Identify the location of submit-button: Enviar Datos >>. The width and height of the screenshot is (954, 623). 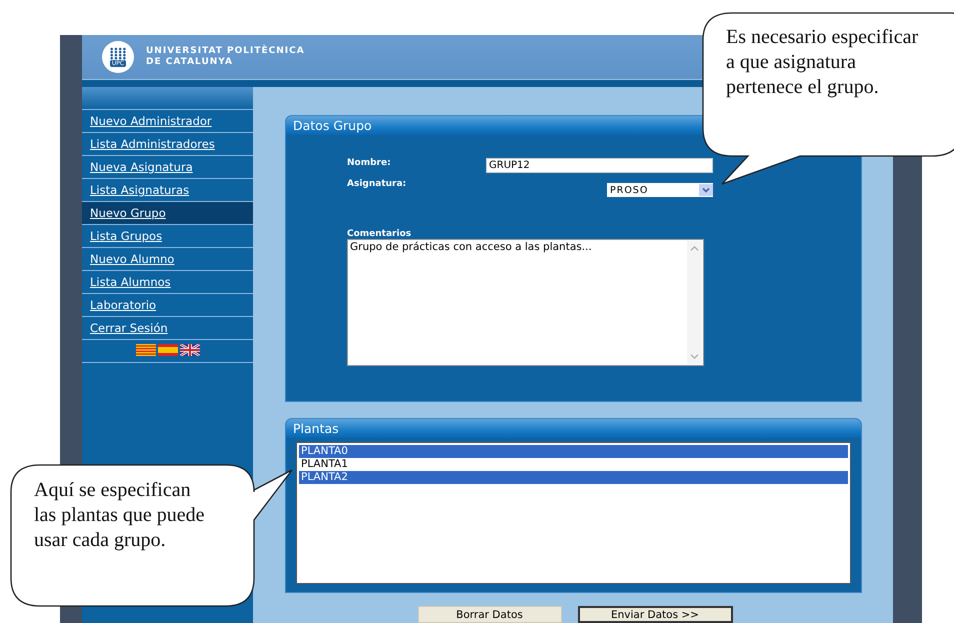
(655, 614).